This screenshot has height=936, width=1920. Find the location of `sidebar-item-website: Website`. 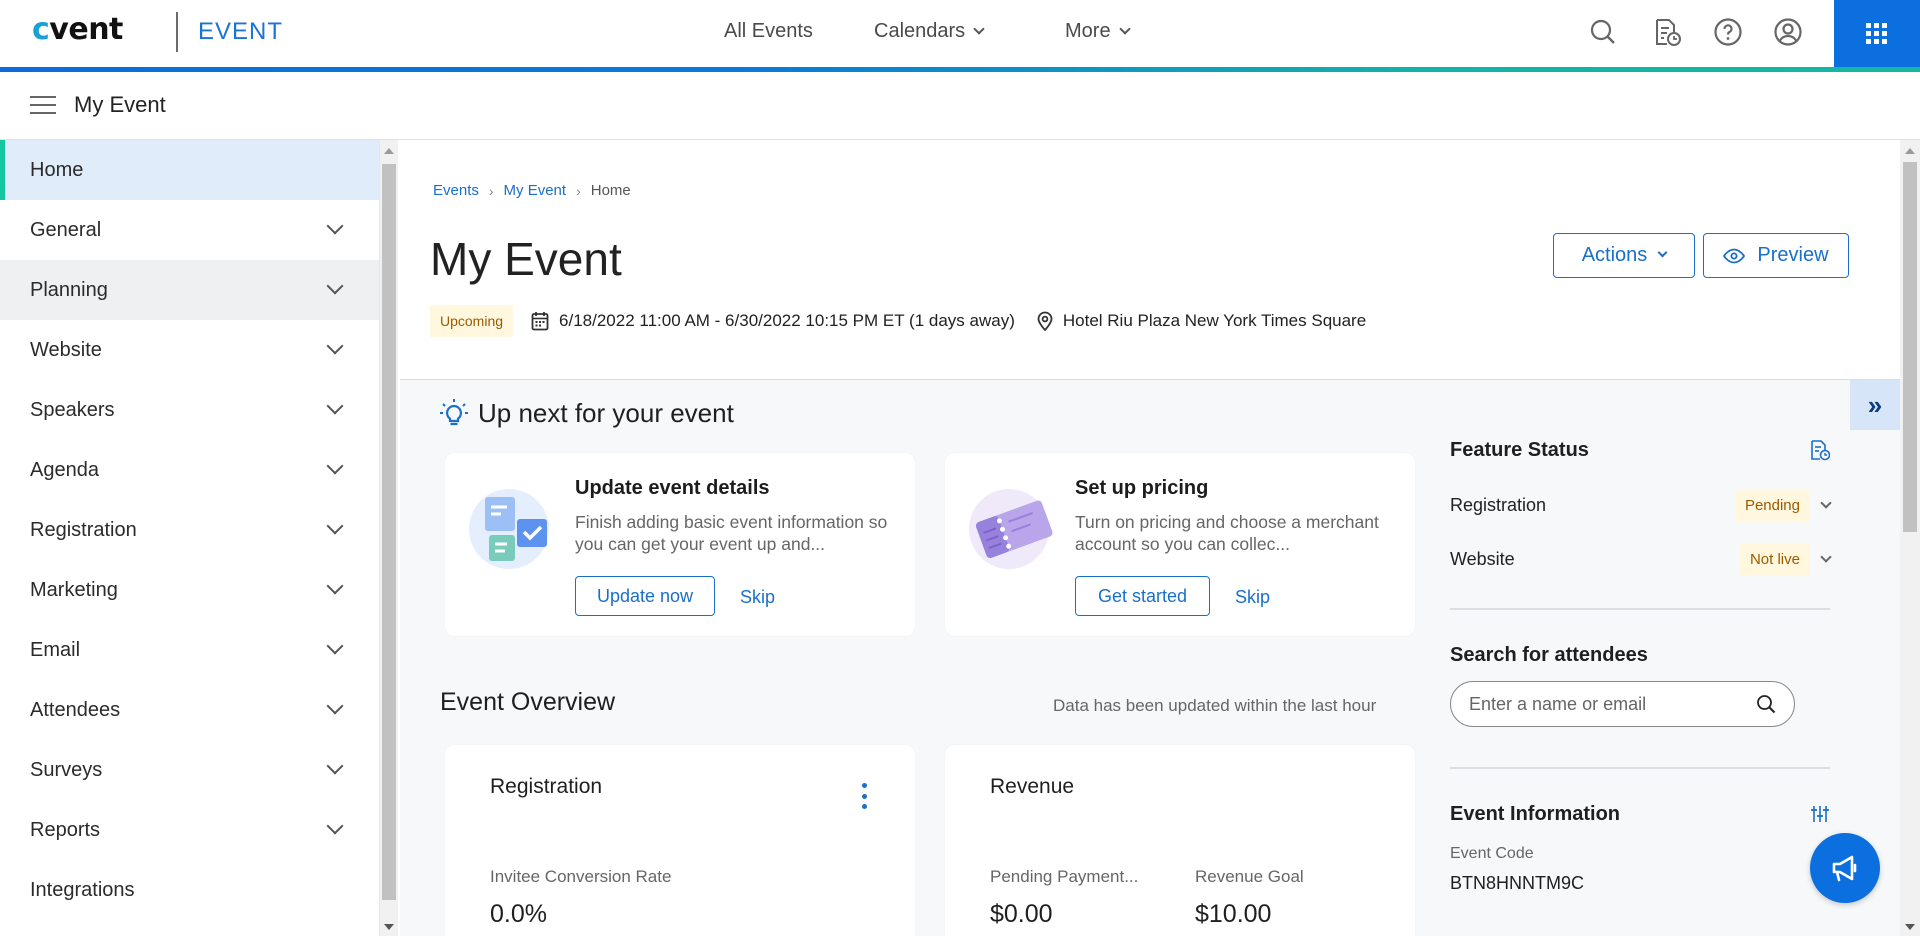

sidebar-item-website: Website is located at coordinates (189, 350).